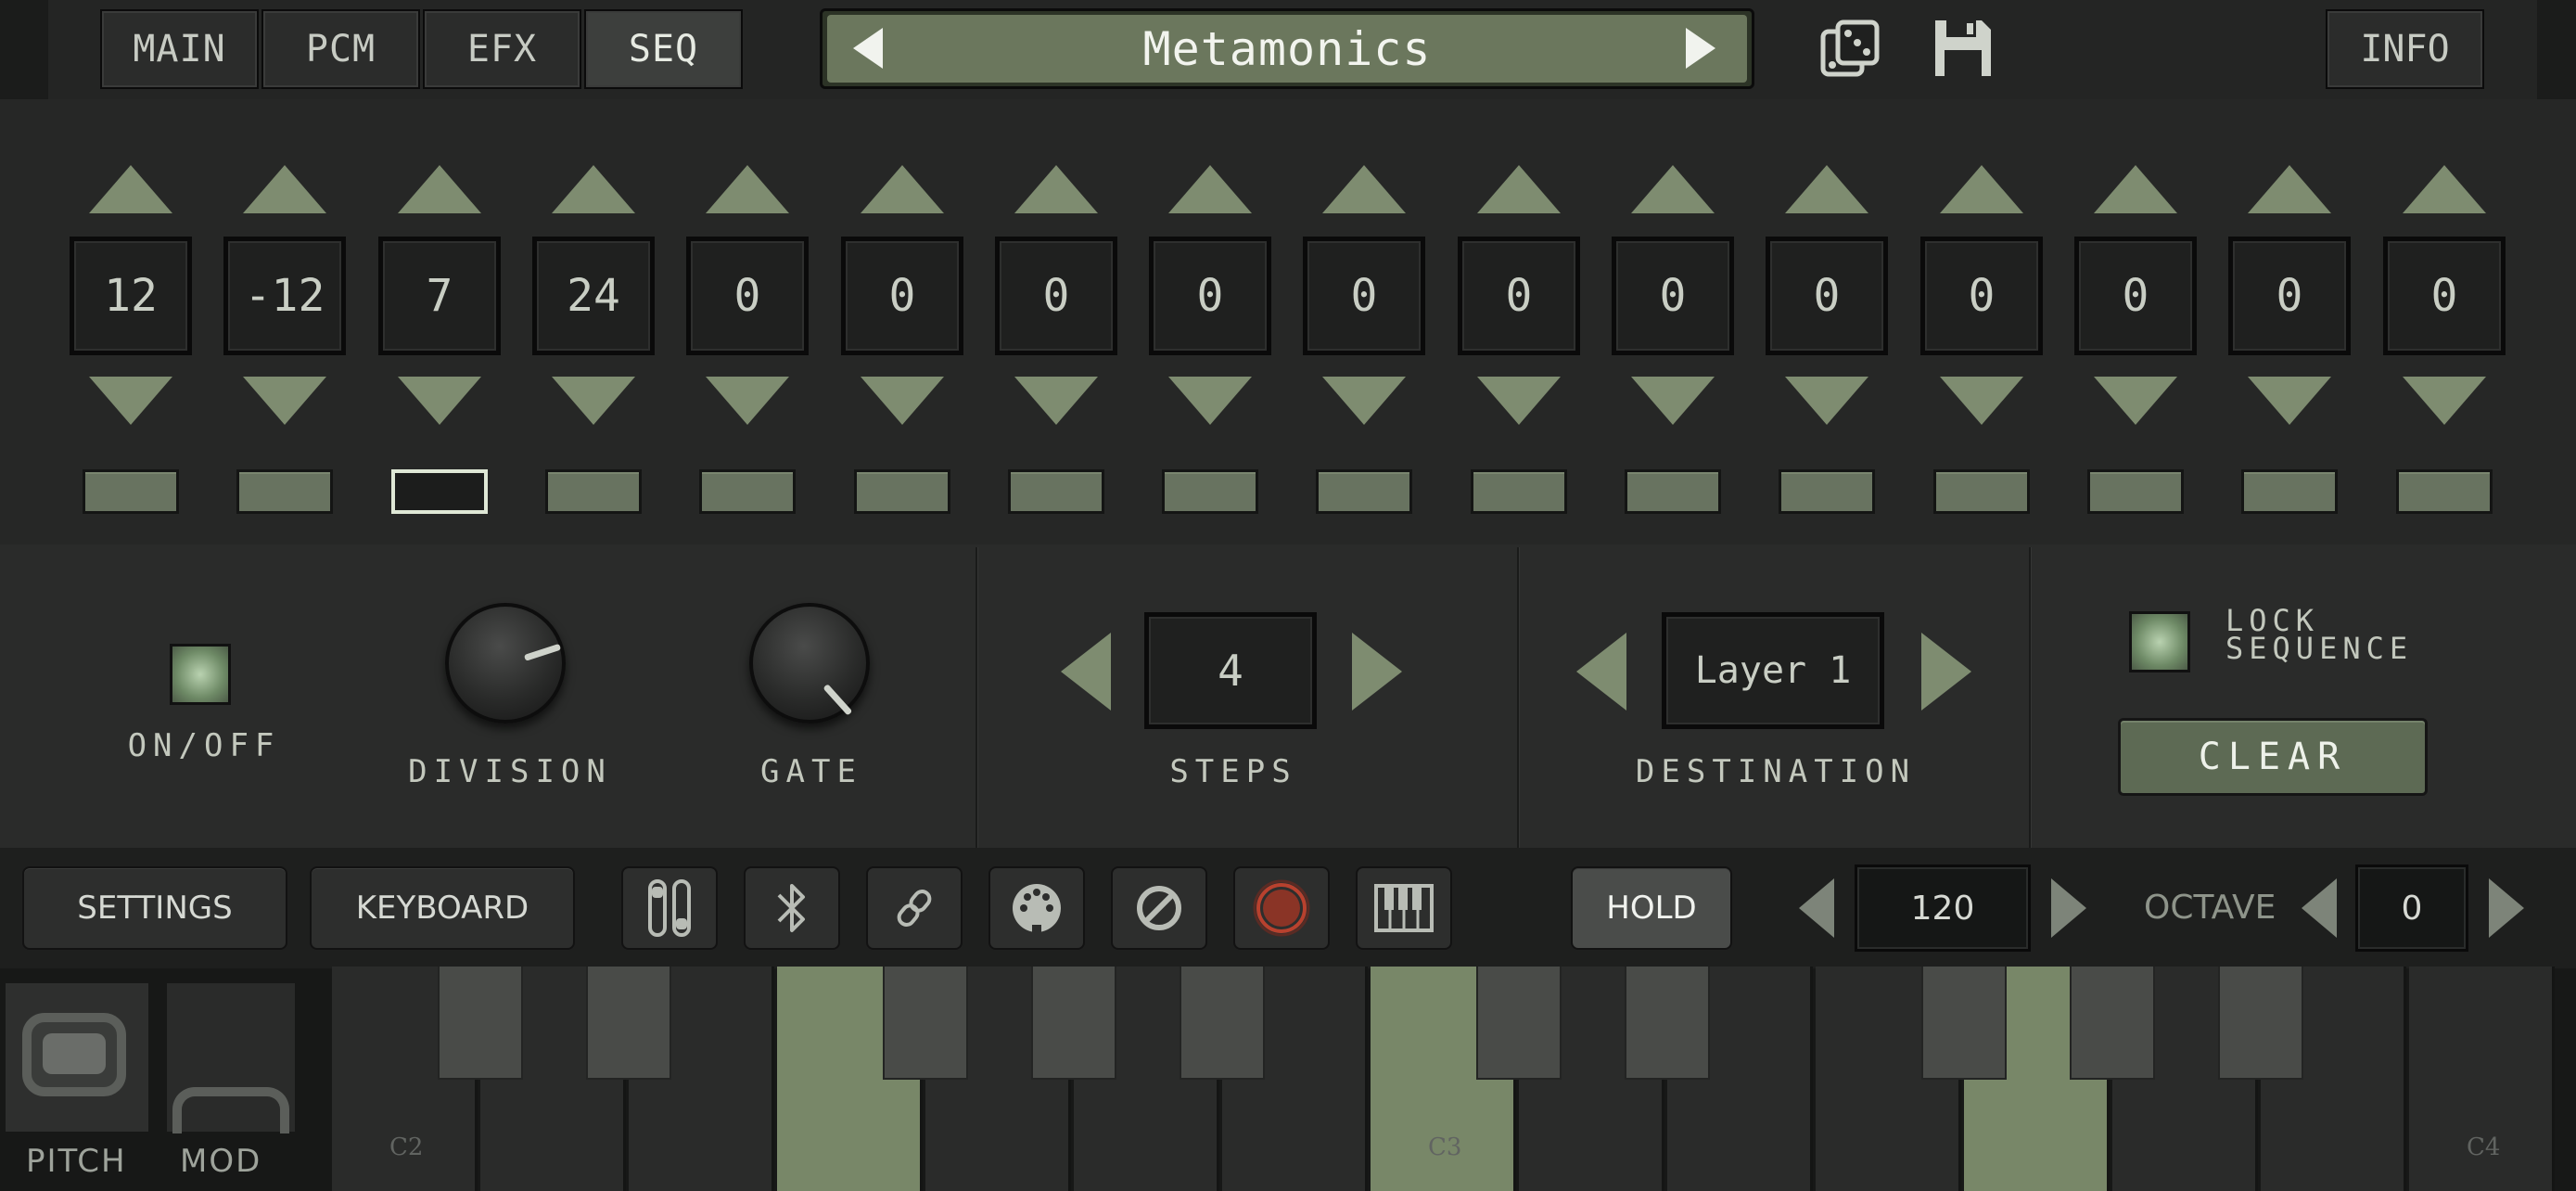  I want to click on step-3-up-icon, so click(440, 189).